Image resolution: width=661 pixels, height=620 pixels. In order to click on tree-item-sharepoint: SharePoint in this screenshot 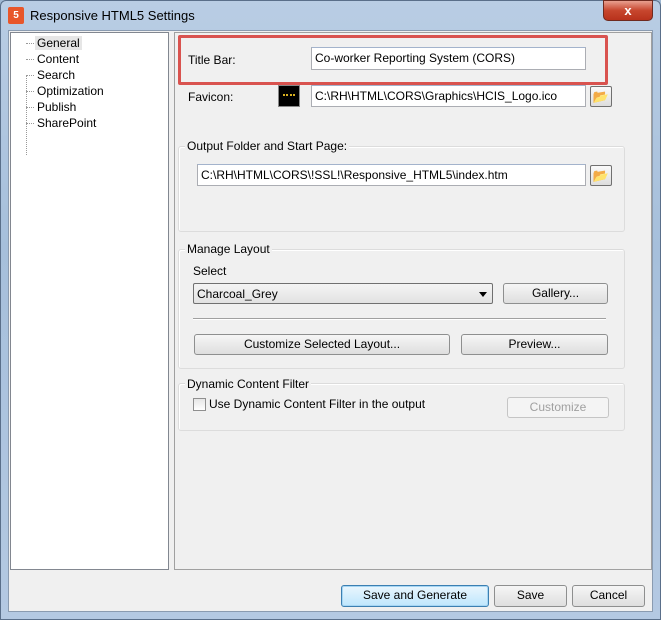, I will do `click(66, 123)`.